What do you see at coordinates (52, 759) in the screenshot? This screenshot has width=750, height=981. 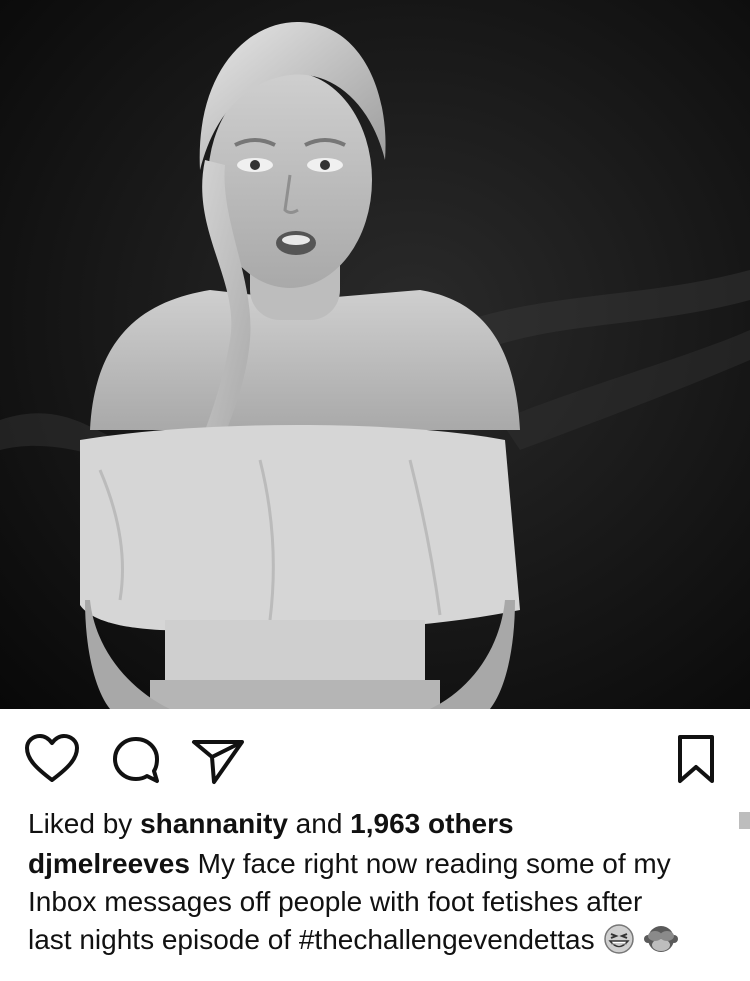 I see `heart-icon` at bounding box center [52, 759].